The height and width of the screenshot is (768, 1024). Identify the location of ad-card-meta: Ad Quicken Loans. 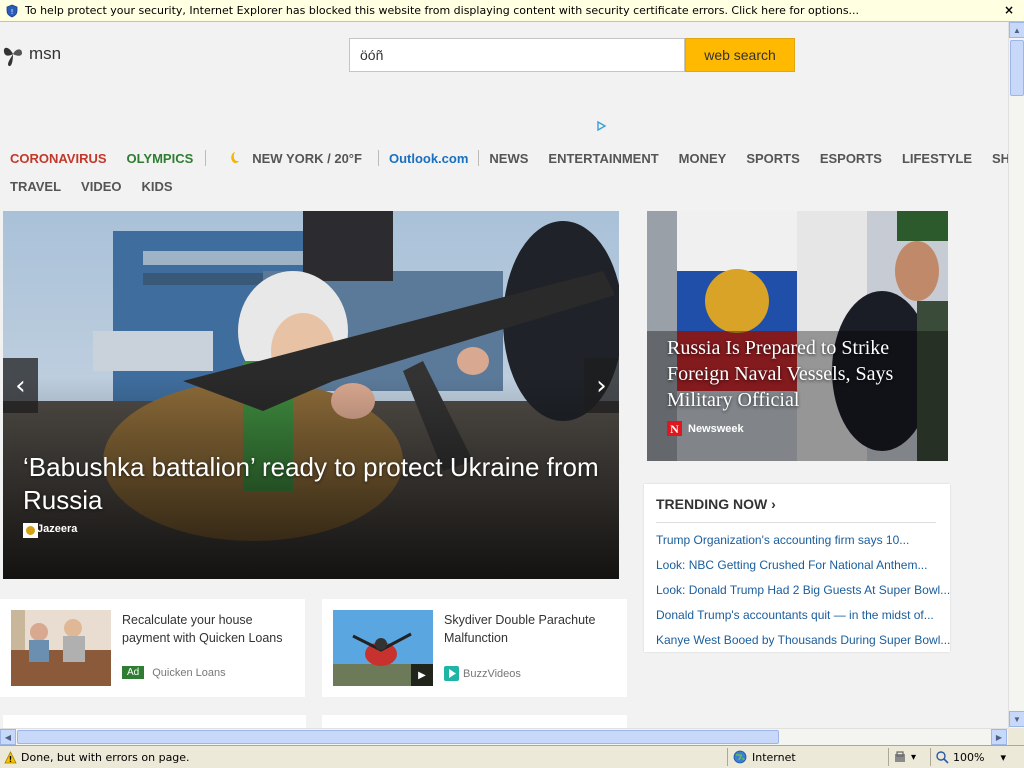
(174, 672).